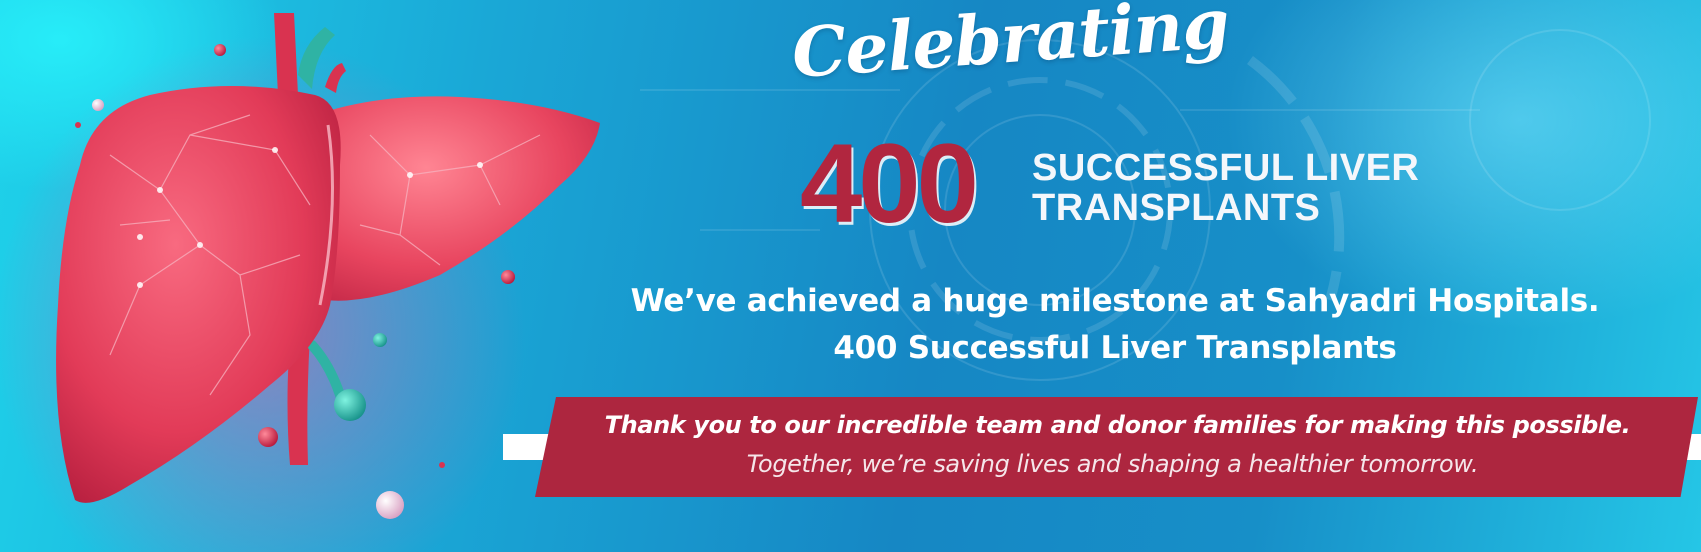  Describe the element at coordinates (1226, 168) in the screenshot. I see `headline-line-1: SUCCESSFUL LIVER` at that location.